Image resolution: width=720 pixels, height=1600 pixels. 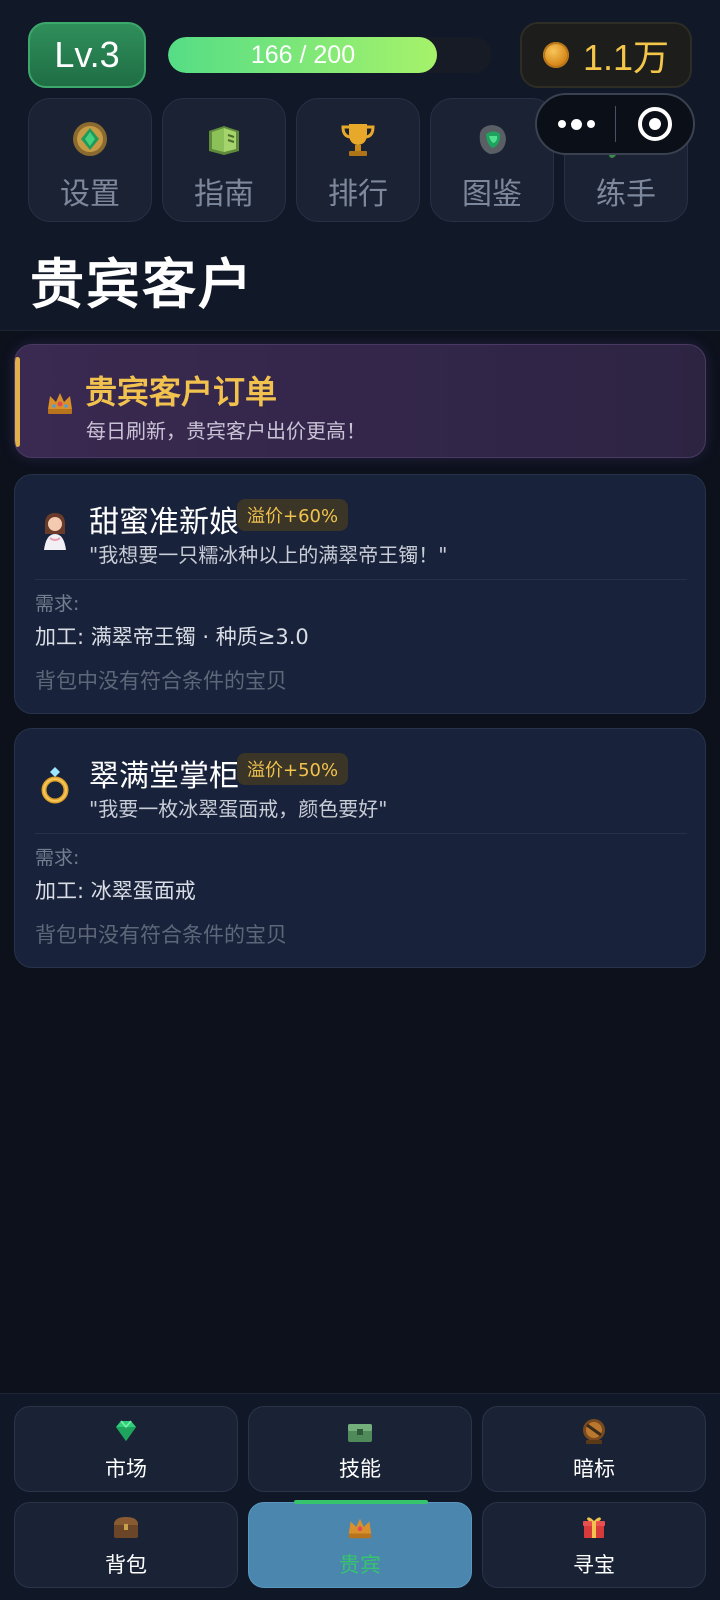 I want to click on vip-orders-banner: 贵宾客户订单 每日刷新，贵宾客户出价更高！, so click(x=360, y=401).